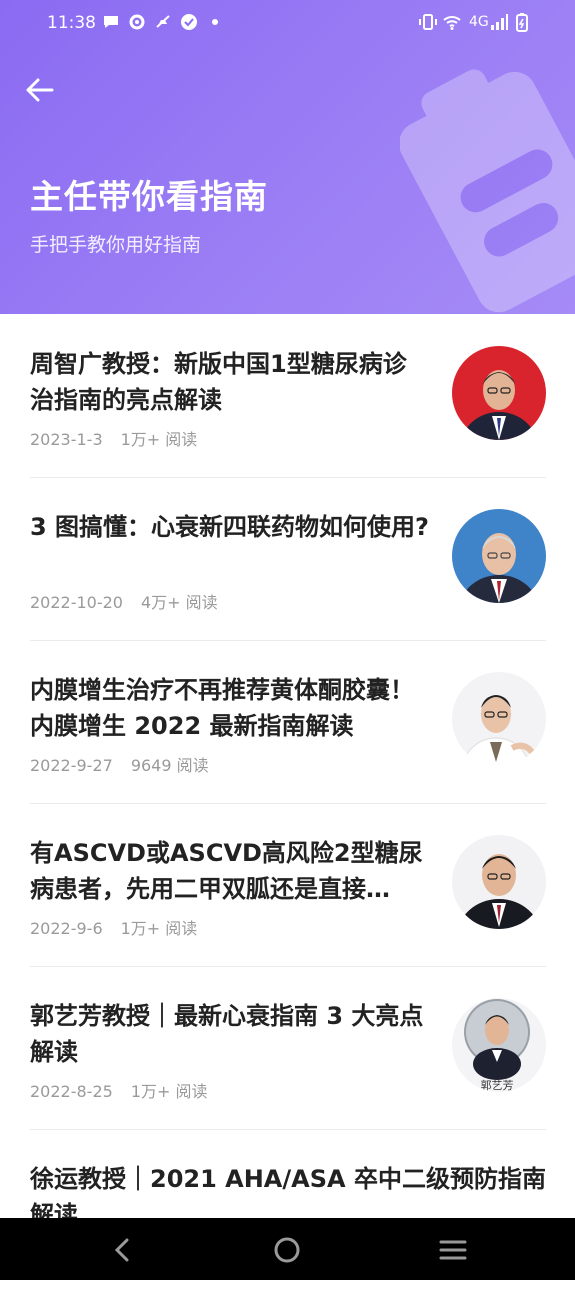 Image resolution: width=575 pixels, height=1292 pixels. Describe the element at coordinates (113, 927) in the screenshot. I see `article-meta: 2022-9-6 1万+ 阅读` at that location.